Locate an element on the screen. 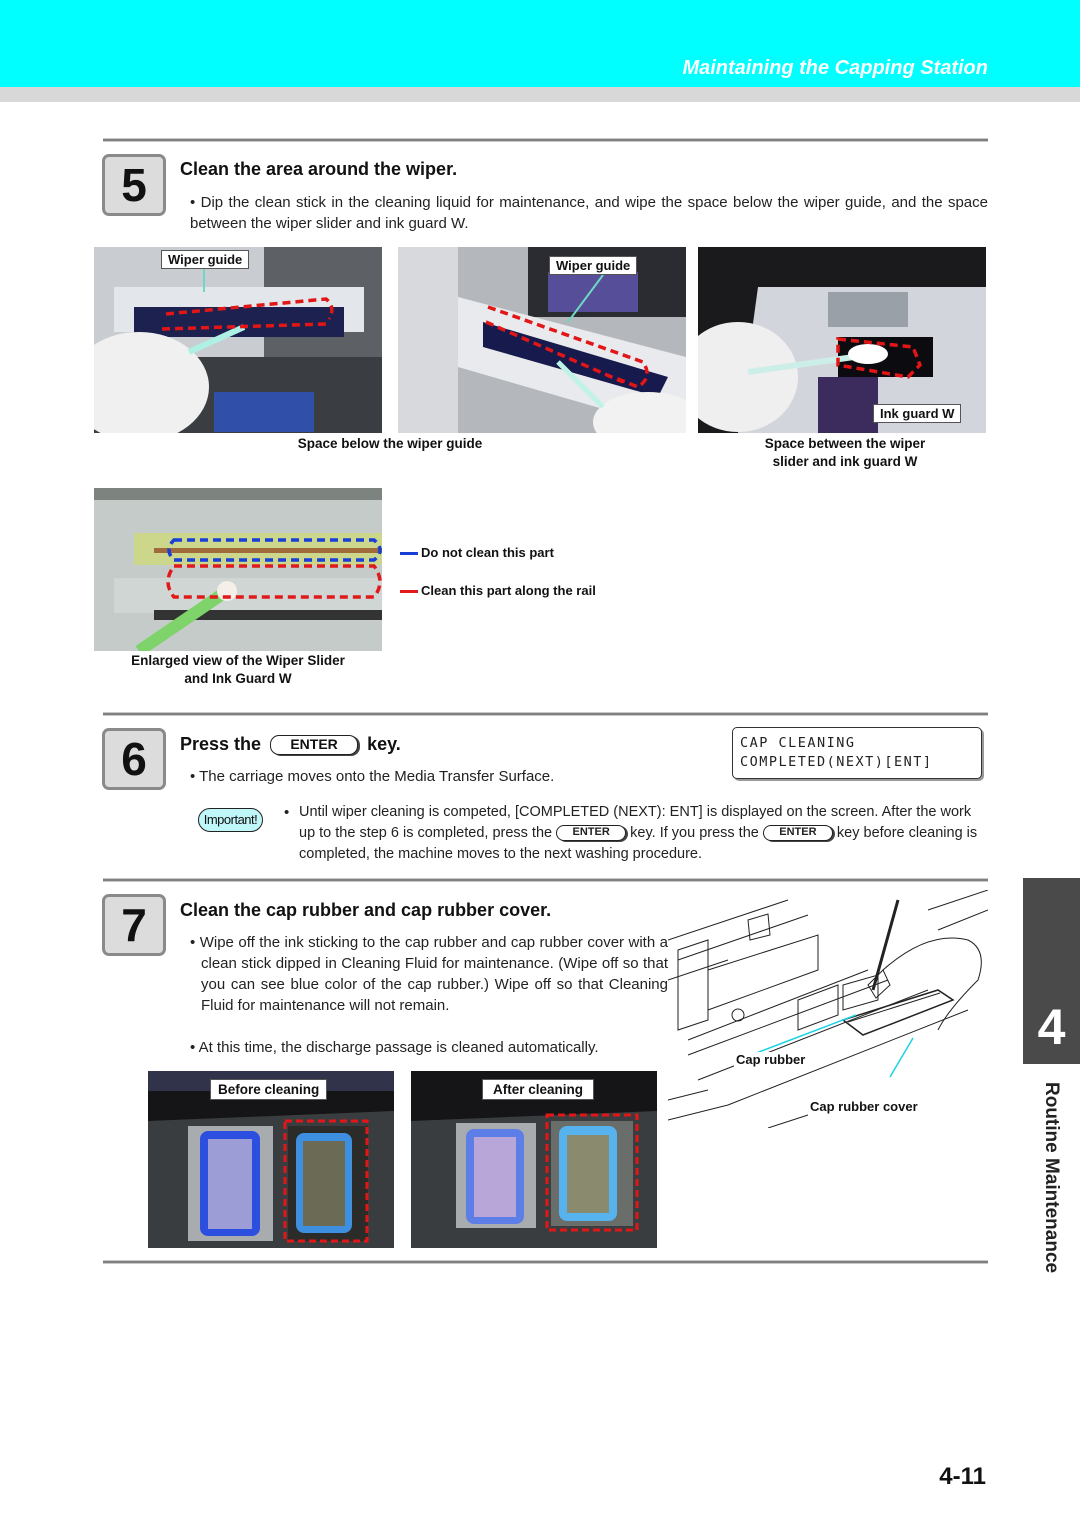 Image resolution: width=1080 pixels, height=1527 pixels. step-number-6: 6 is located at coordinates (134, 759).